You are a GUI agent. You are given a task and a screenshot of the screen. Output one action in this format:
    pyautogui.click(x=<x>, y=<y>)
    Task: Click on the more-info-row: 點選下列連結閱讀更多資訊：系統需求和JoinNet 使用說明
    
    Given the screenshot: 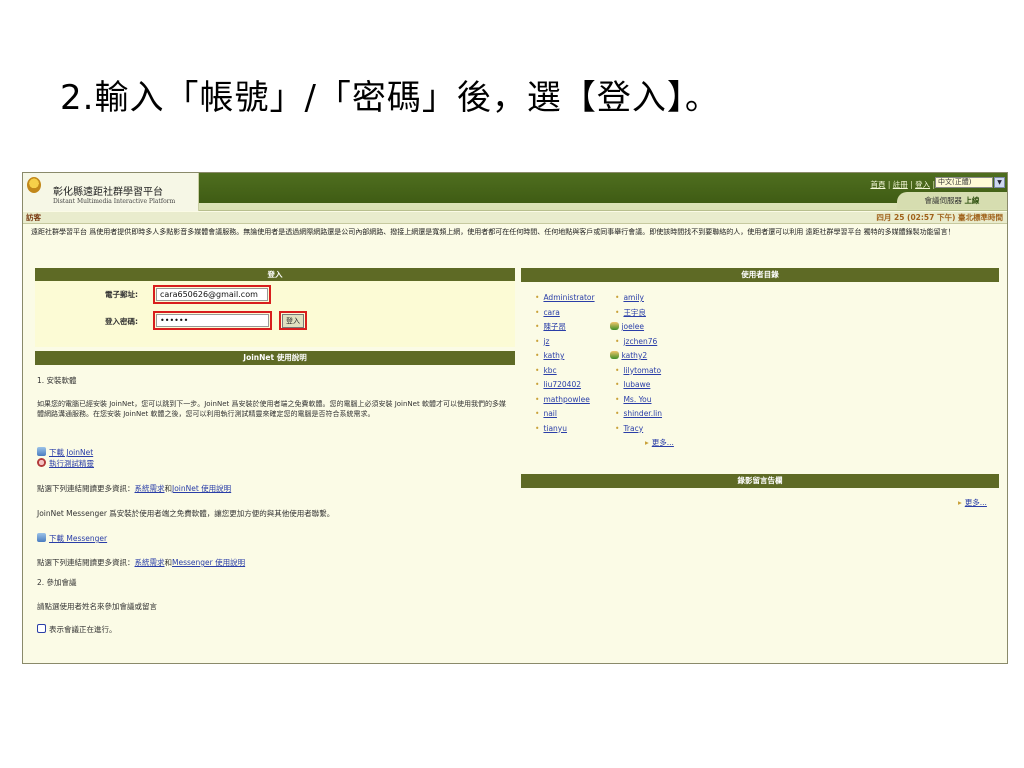 What is the action you would take?
    pyautogui.click(x=134, y=489)
    